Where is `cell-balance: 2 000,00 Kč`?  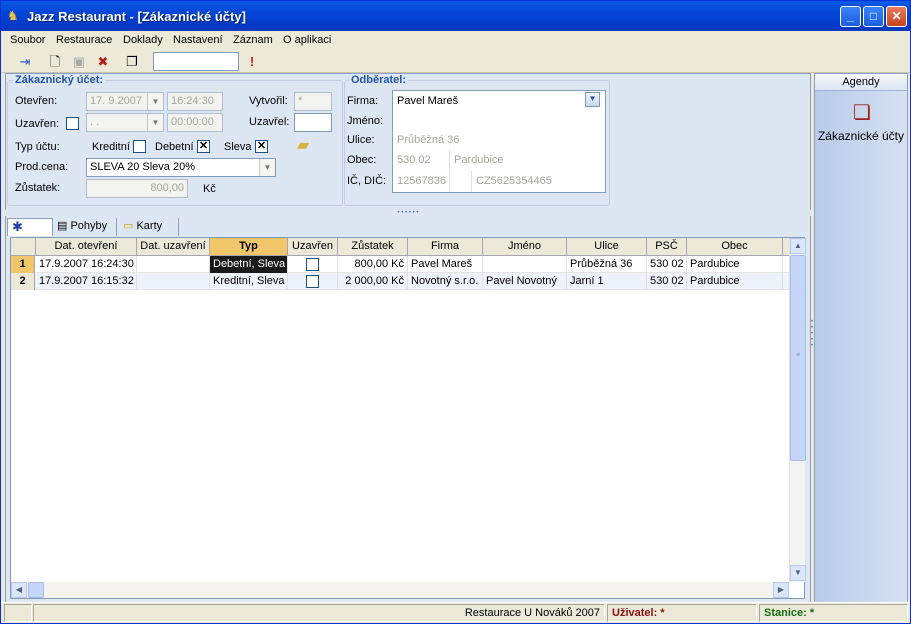 cell-balance: 2 000,00 Kč is located at coordinates (373, 281).